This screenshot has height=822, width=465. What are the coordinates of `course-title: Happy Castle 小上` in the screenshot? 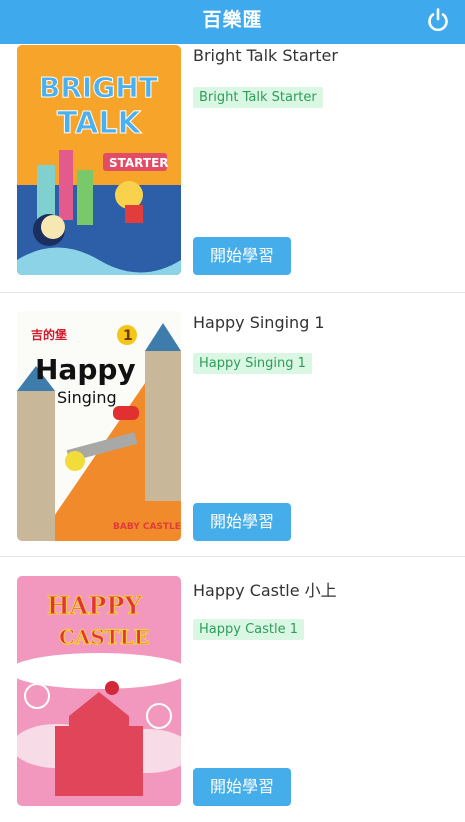 It's located at (265, 590).